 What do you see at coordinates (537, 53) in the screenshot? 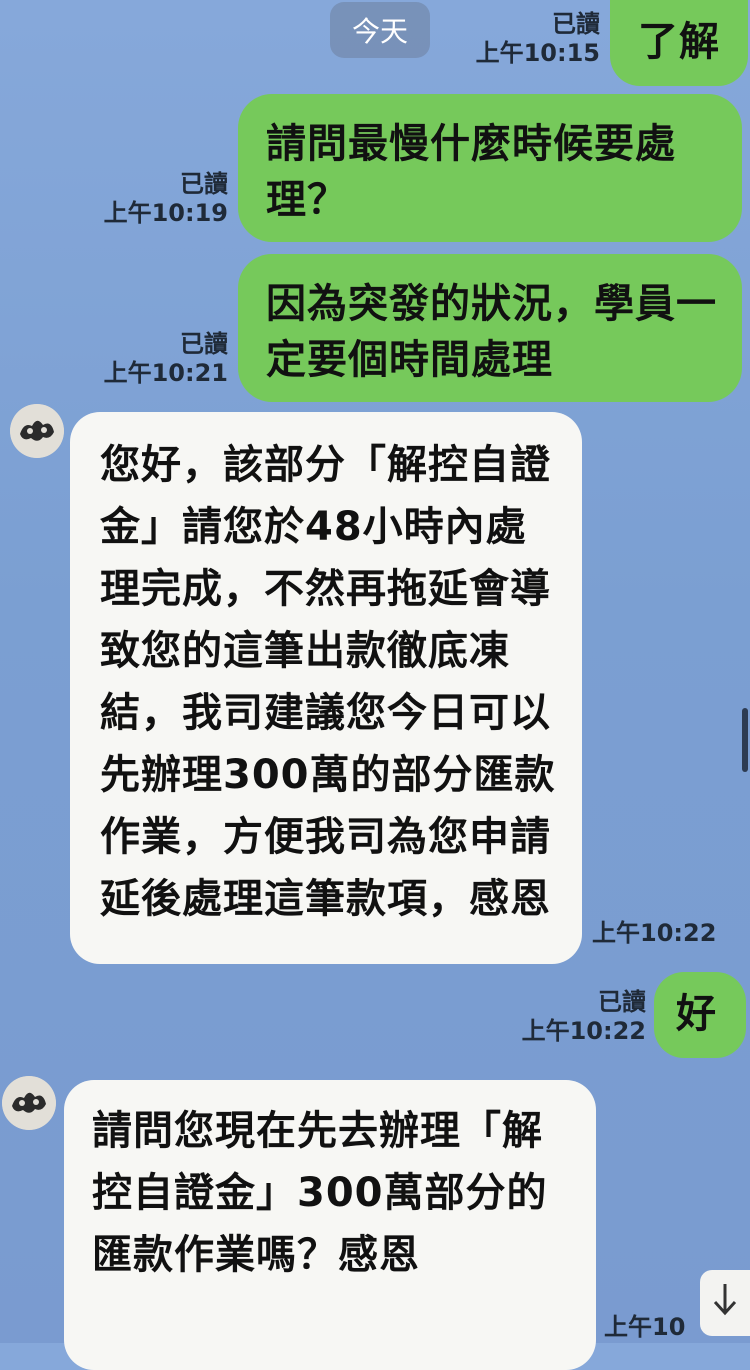
I see `message-time: 上午10:15` at bounding box center [537, 53].